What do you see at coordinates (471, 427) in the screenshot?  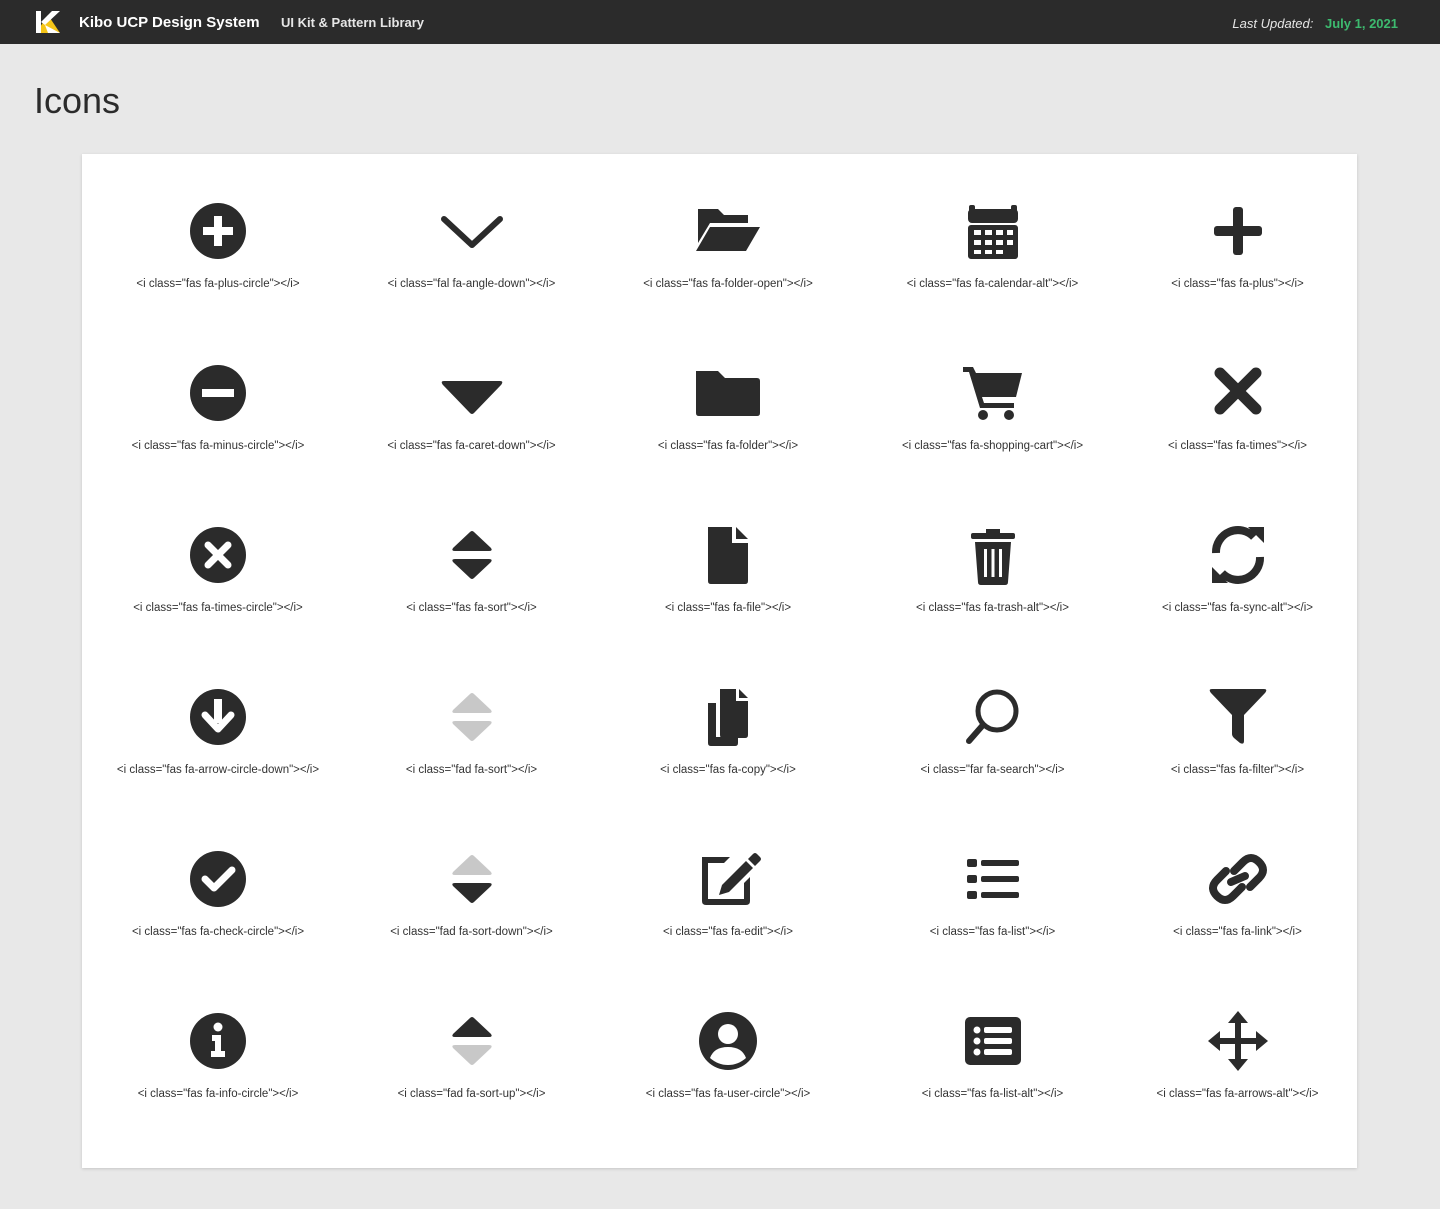 I see `icon-tile: <i class="fas fa-caret-down"></i>` at bounding box center [471, 427].